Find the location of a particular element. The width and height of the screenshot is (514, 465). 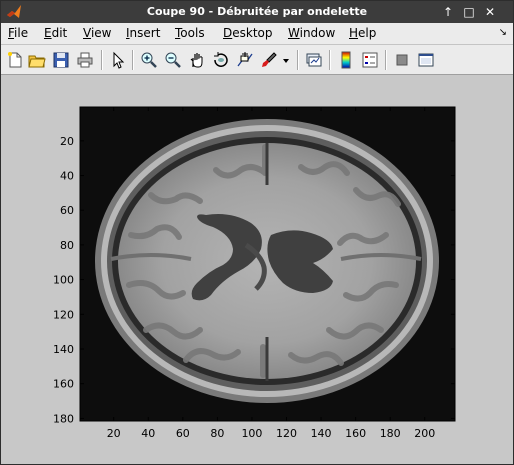

y-tick-label: 20 is located at coordinates (67, 141).